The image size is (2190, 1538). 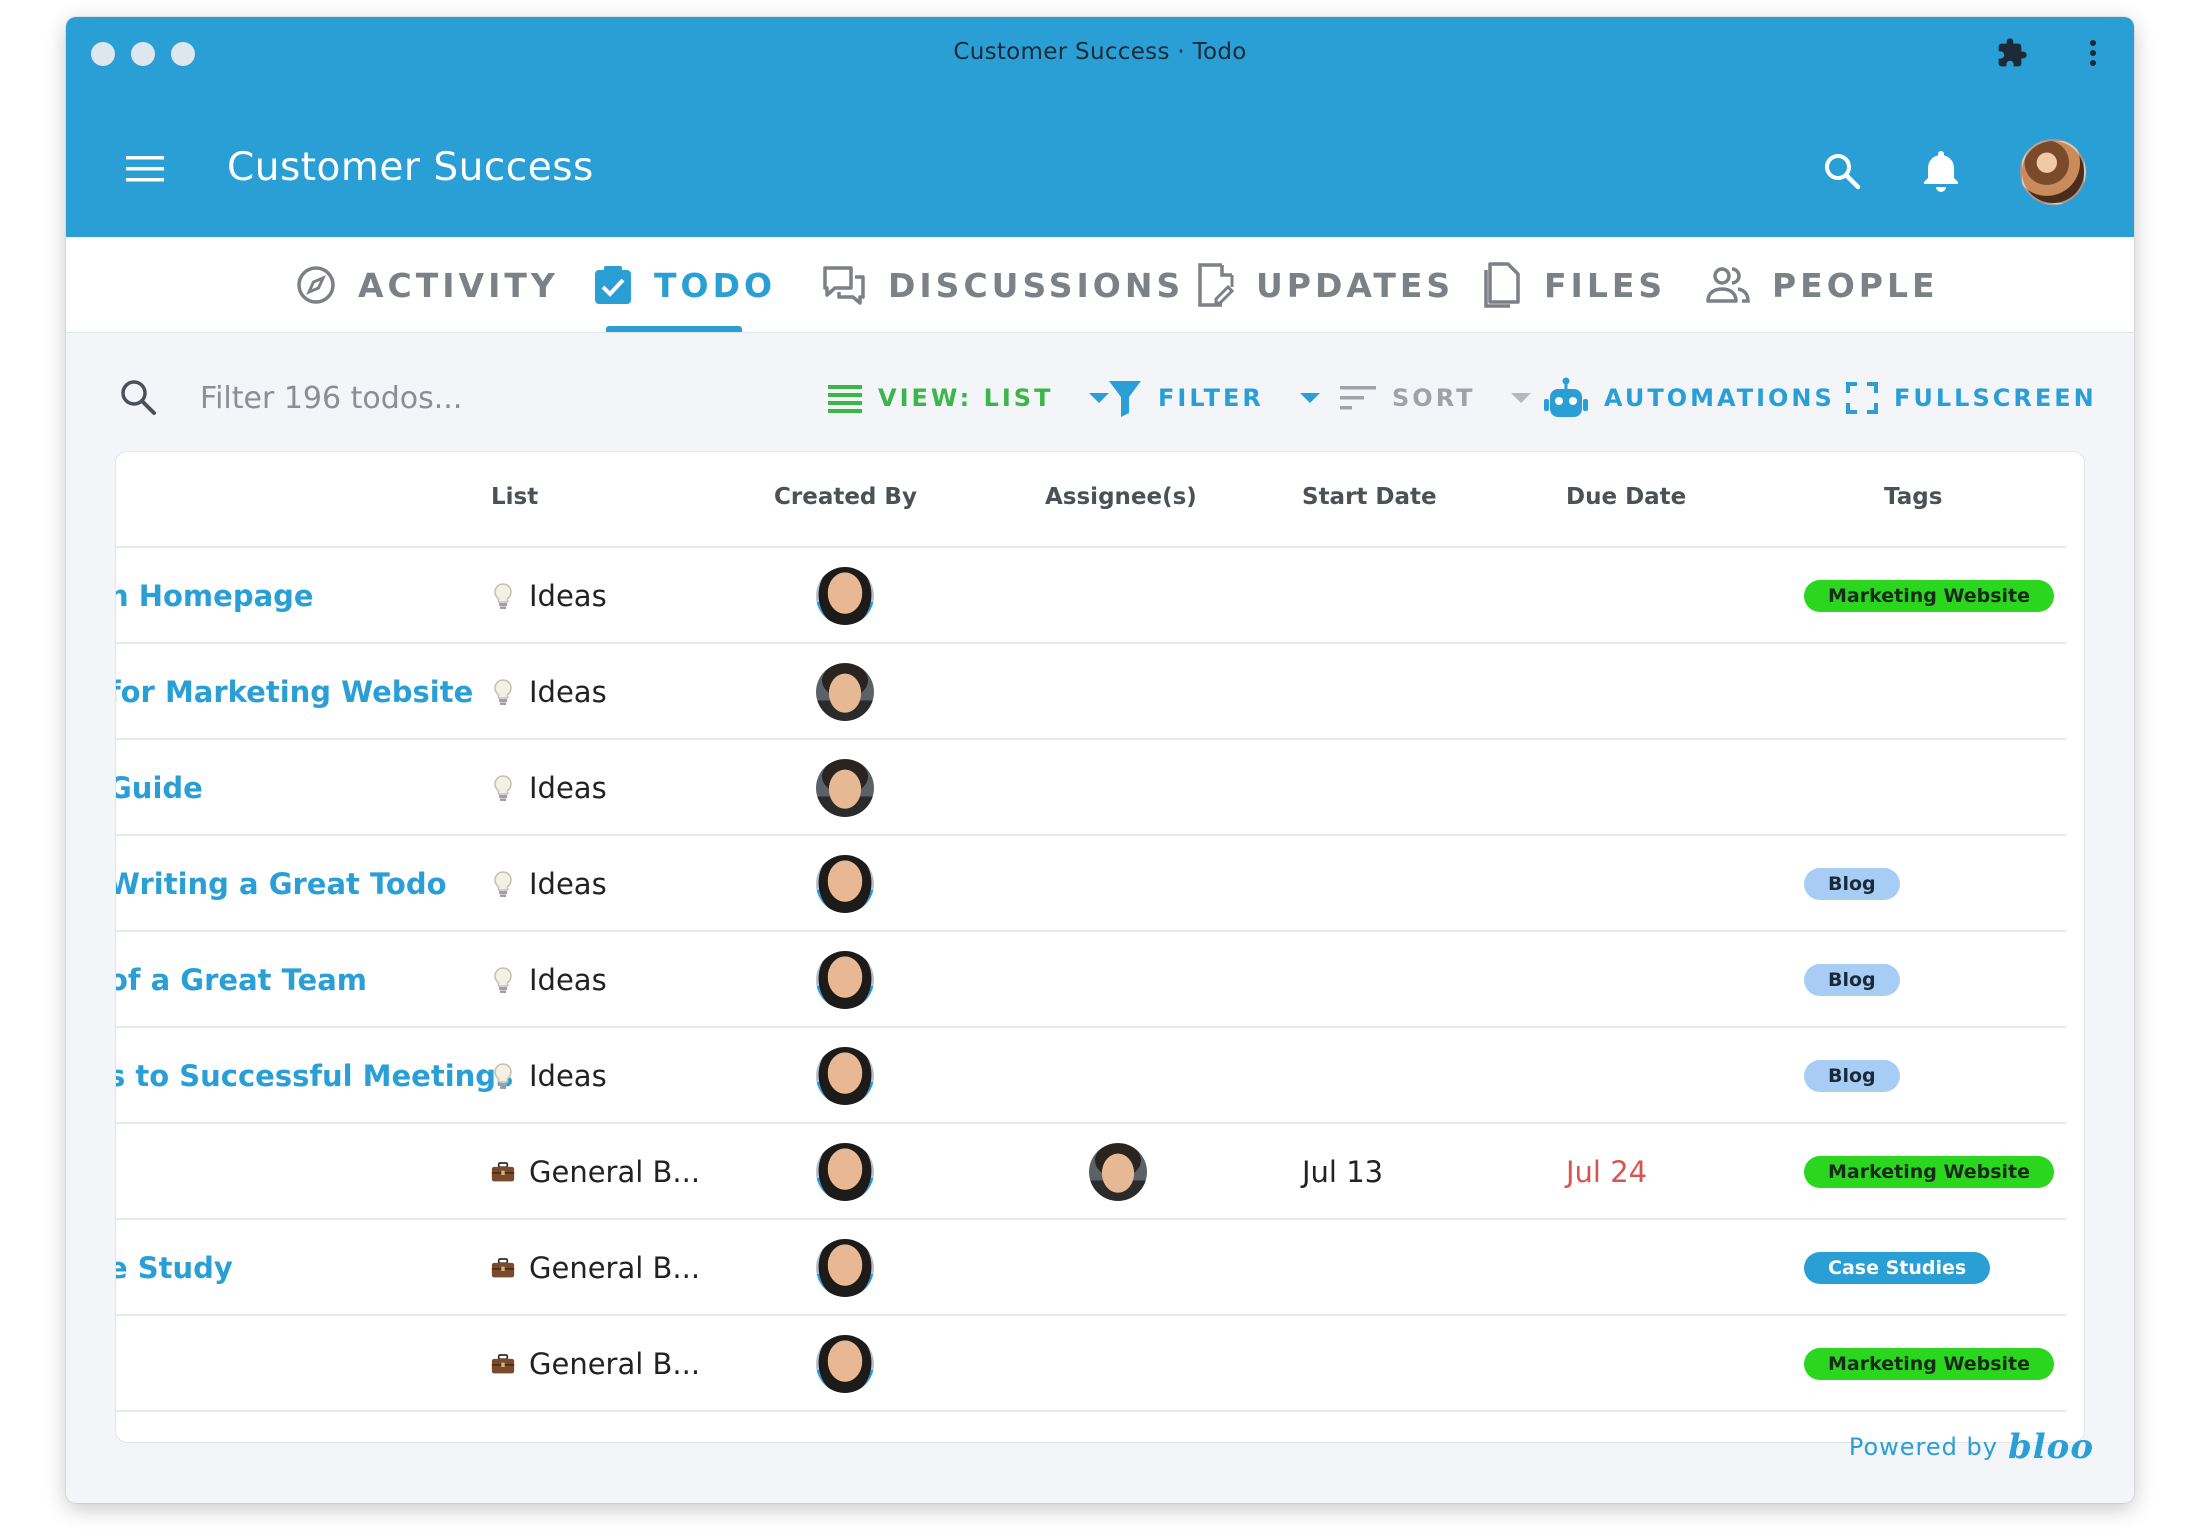 What do you see at coordinates (845, 497) in the screenshot?
I see `column-header-created-by: Created By` at bounding box center [845, 497].